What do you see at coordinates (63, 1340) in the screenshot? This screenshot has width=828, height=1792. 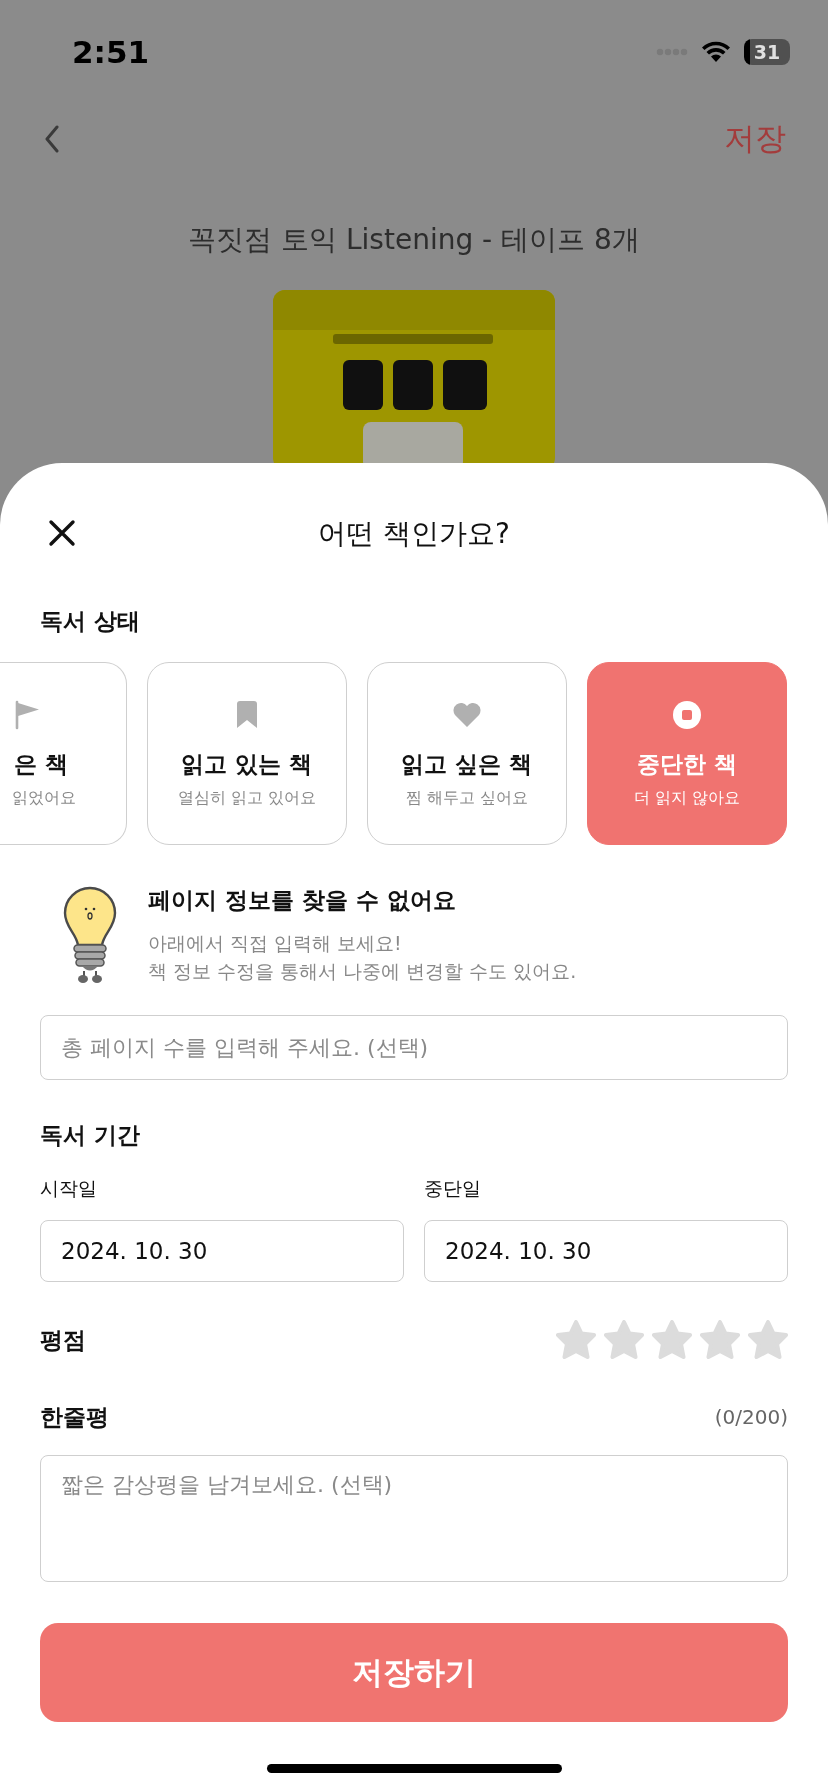 I see `section-label: 평점` at bounding box center [63, 1340].